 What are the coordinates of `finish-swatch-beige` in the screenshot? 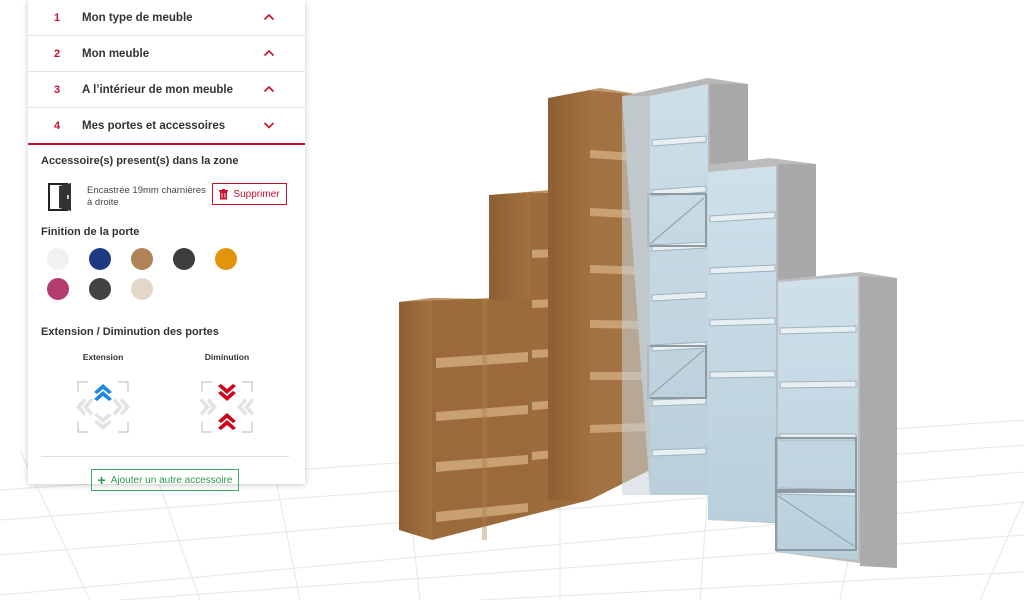 It's located at (142, 289).